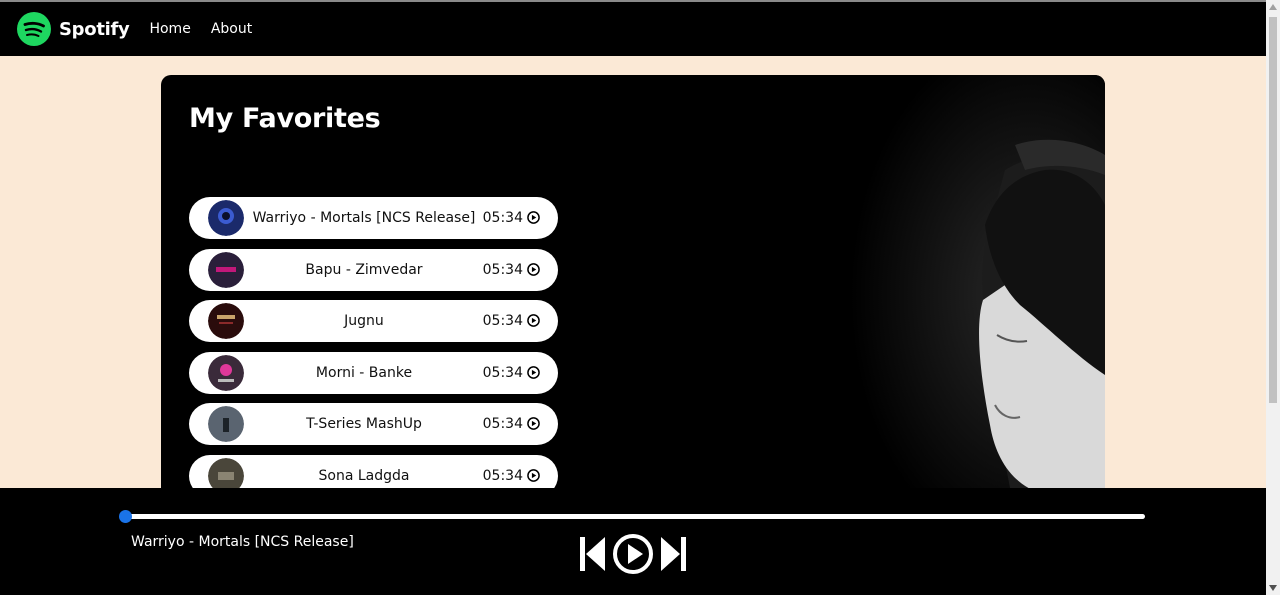 This screenshot has height=595, width=1280. I want to click on navbar: Spotify Home About, so click(633, 29).